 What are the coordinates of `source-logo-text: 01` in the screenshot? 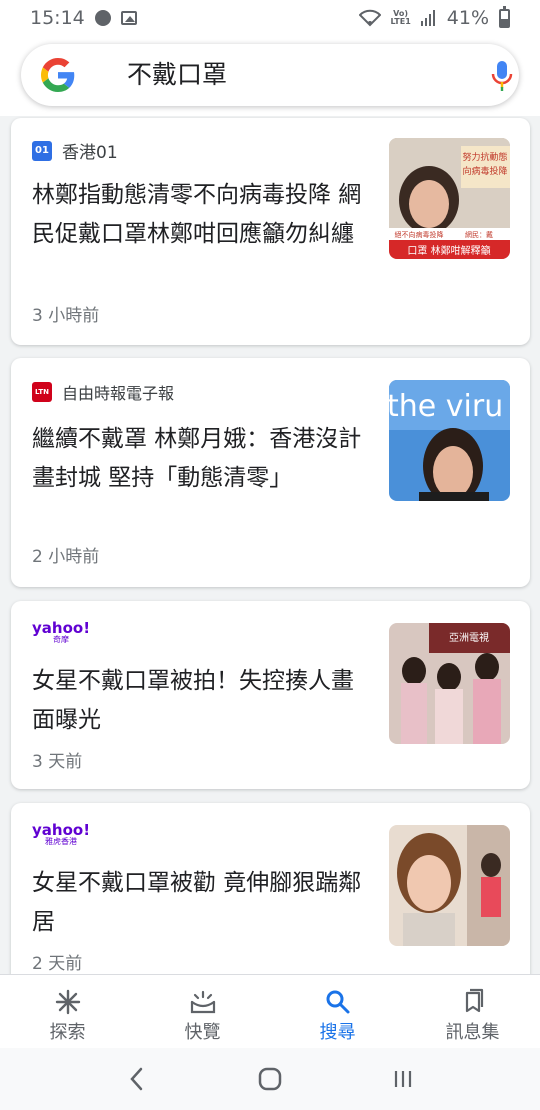 It's located at (42, 150).